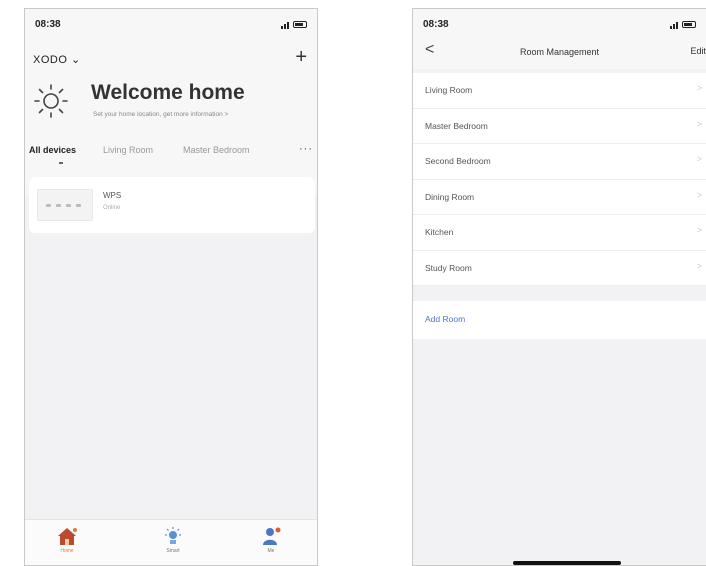 This screenshot has height=566, width=706. I want to click on room-label: Study Room, so click(448, 267).